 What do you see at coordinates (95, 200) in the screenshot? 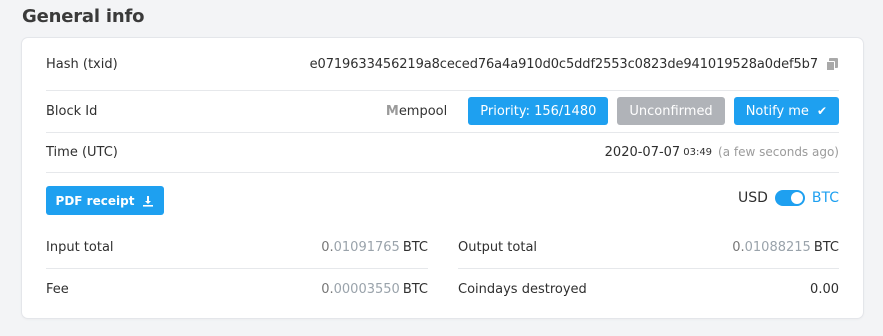
I see `pdf-receipt-label: PDF receipt` at bounding box center [95, 200].